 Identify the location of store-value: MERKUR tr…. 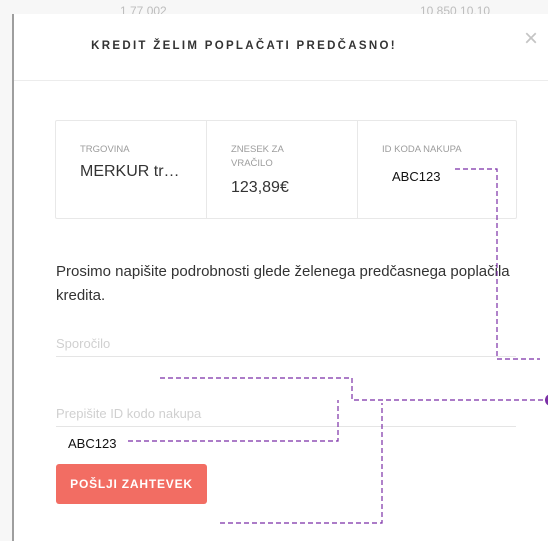
(130, 171).